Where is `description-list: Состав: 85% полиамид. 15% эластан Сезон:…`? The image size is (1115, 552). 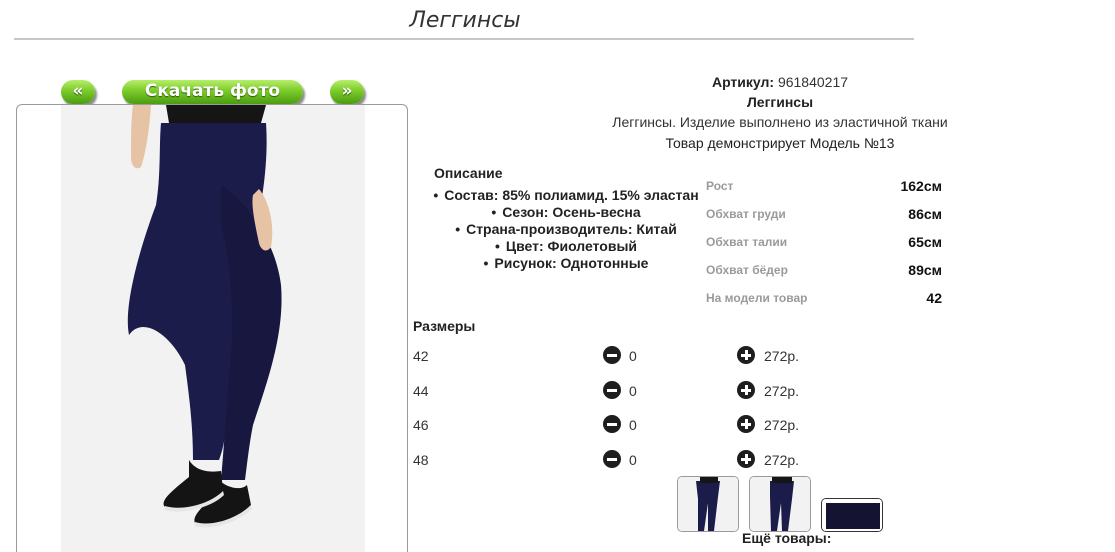
description-list: Состав: 85% полиамид. 15% эластан Сезон:… is located at coordinates (566, 229).